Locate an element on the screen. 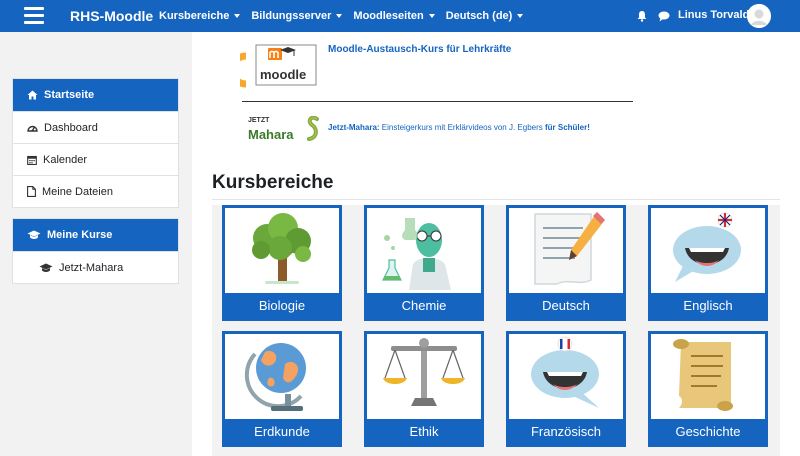  moodle-logo-text: moodle is located at coordinates (283, 74).